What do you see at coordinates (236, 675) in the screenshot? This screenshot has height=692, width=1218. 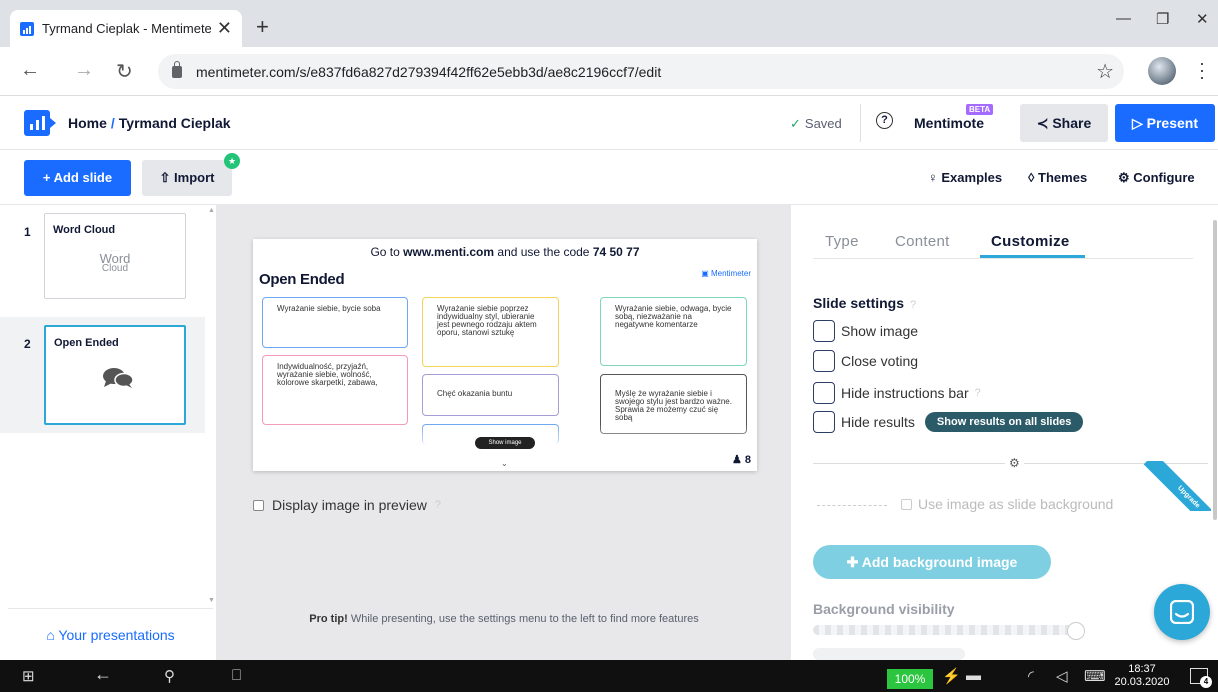 I see `task-view-icon: ⎕` at bounding box center [236, 675].